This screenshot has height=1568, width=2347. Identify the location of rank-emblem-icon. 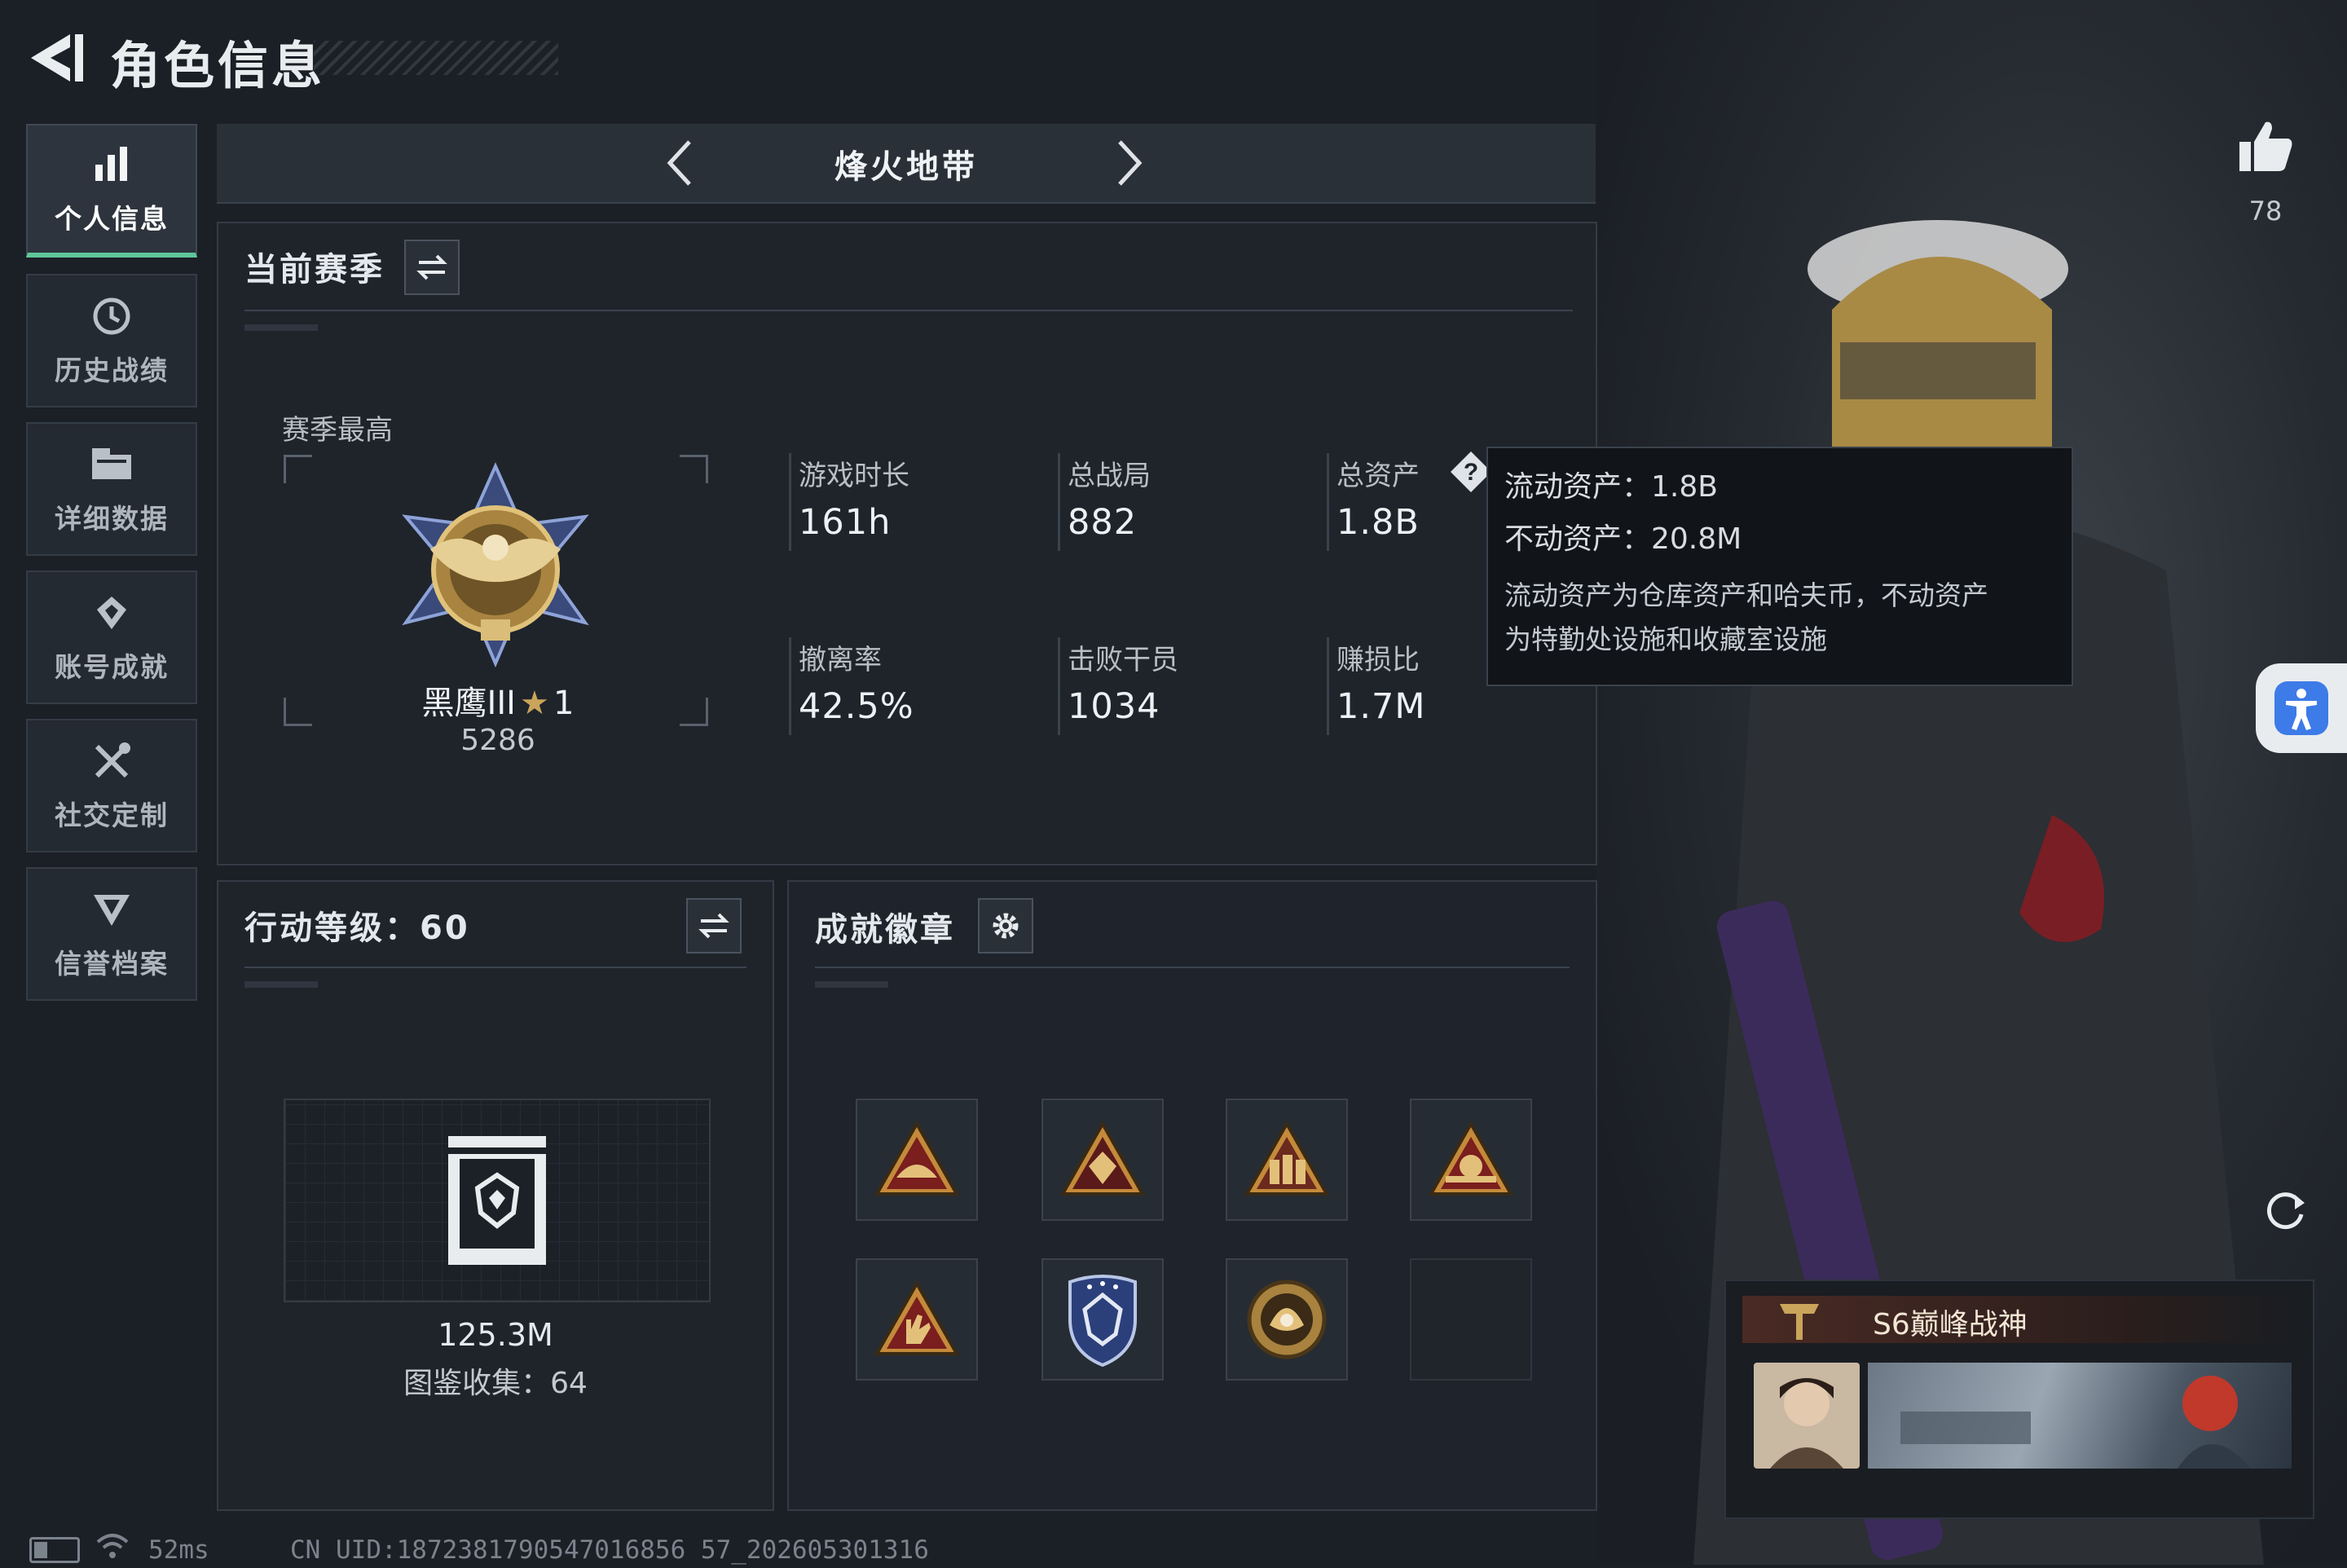
(1799, 1320).